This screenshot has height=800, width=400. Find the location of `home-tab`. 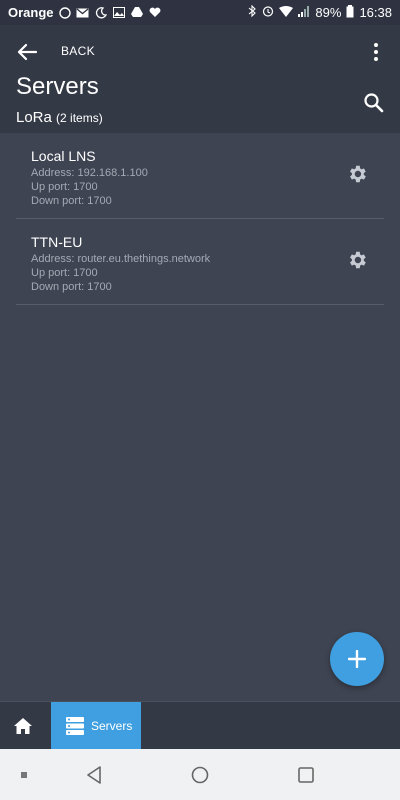

home-tab is located at coordinates (23, 726).